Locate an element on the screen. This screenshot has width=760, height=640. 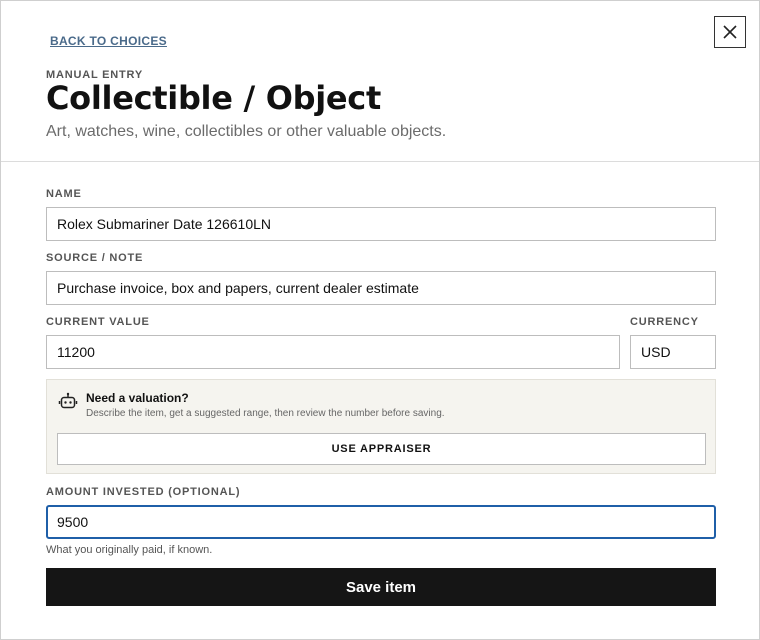
page-title: Collectible / Object is located at coordinates (213, 98).